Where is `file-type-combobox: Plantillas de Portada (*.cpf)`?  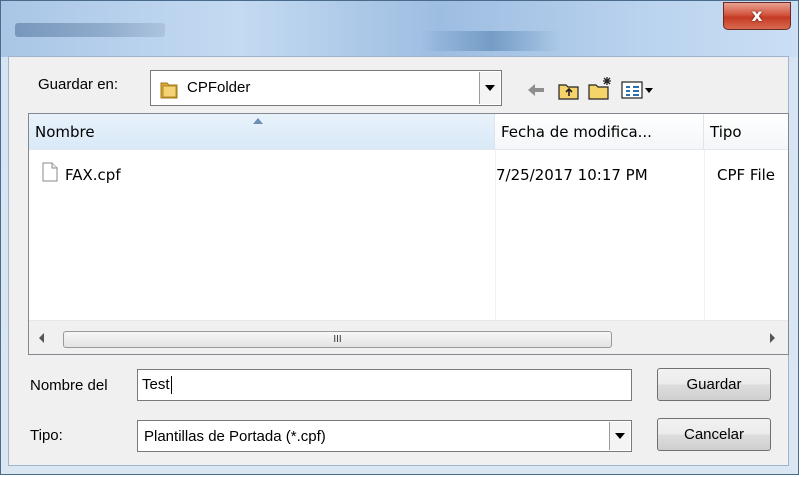 file-type-combobox: Plantillas de Portada (*.cpf) is located at coordinates (384, 436).